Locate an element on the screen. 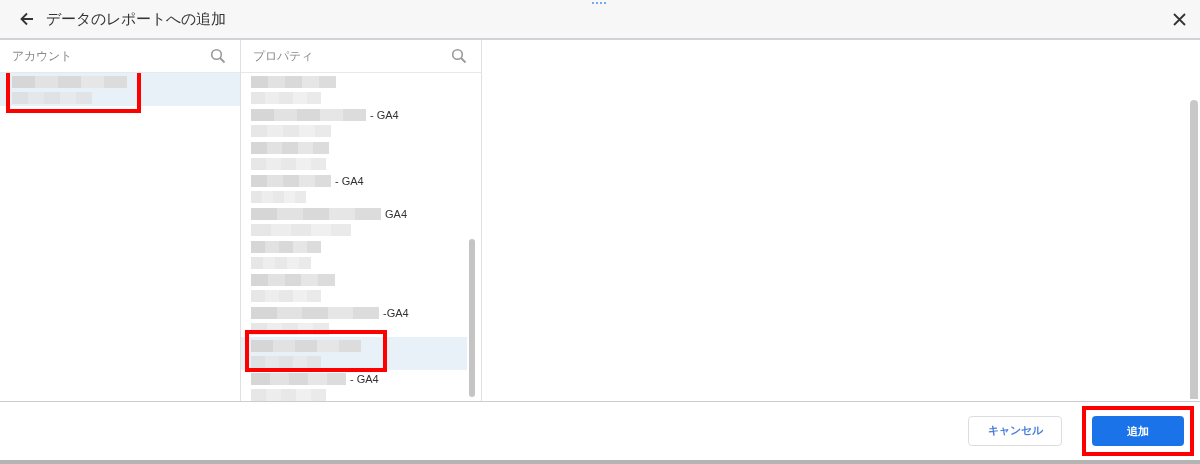  add-button: 追加 is located at coordinates (1138, 431).